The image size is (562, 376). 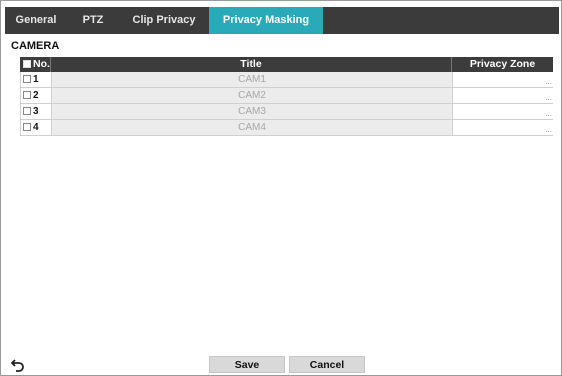 I want to click on return-arrow-icon, so click(x=17, y=365).